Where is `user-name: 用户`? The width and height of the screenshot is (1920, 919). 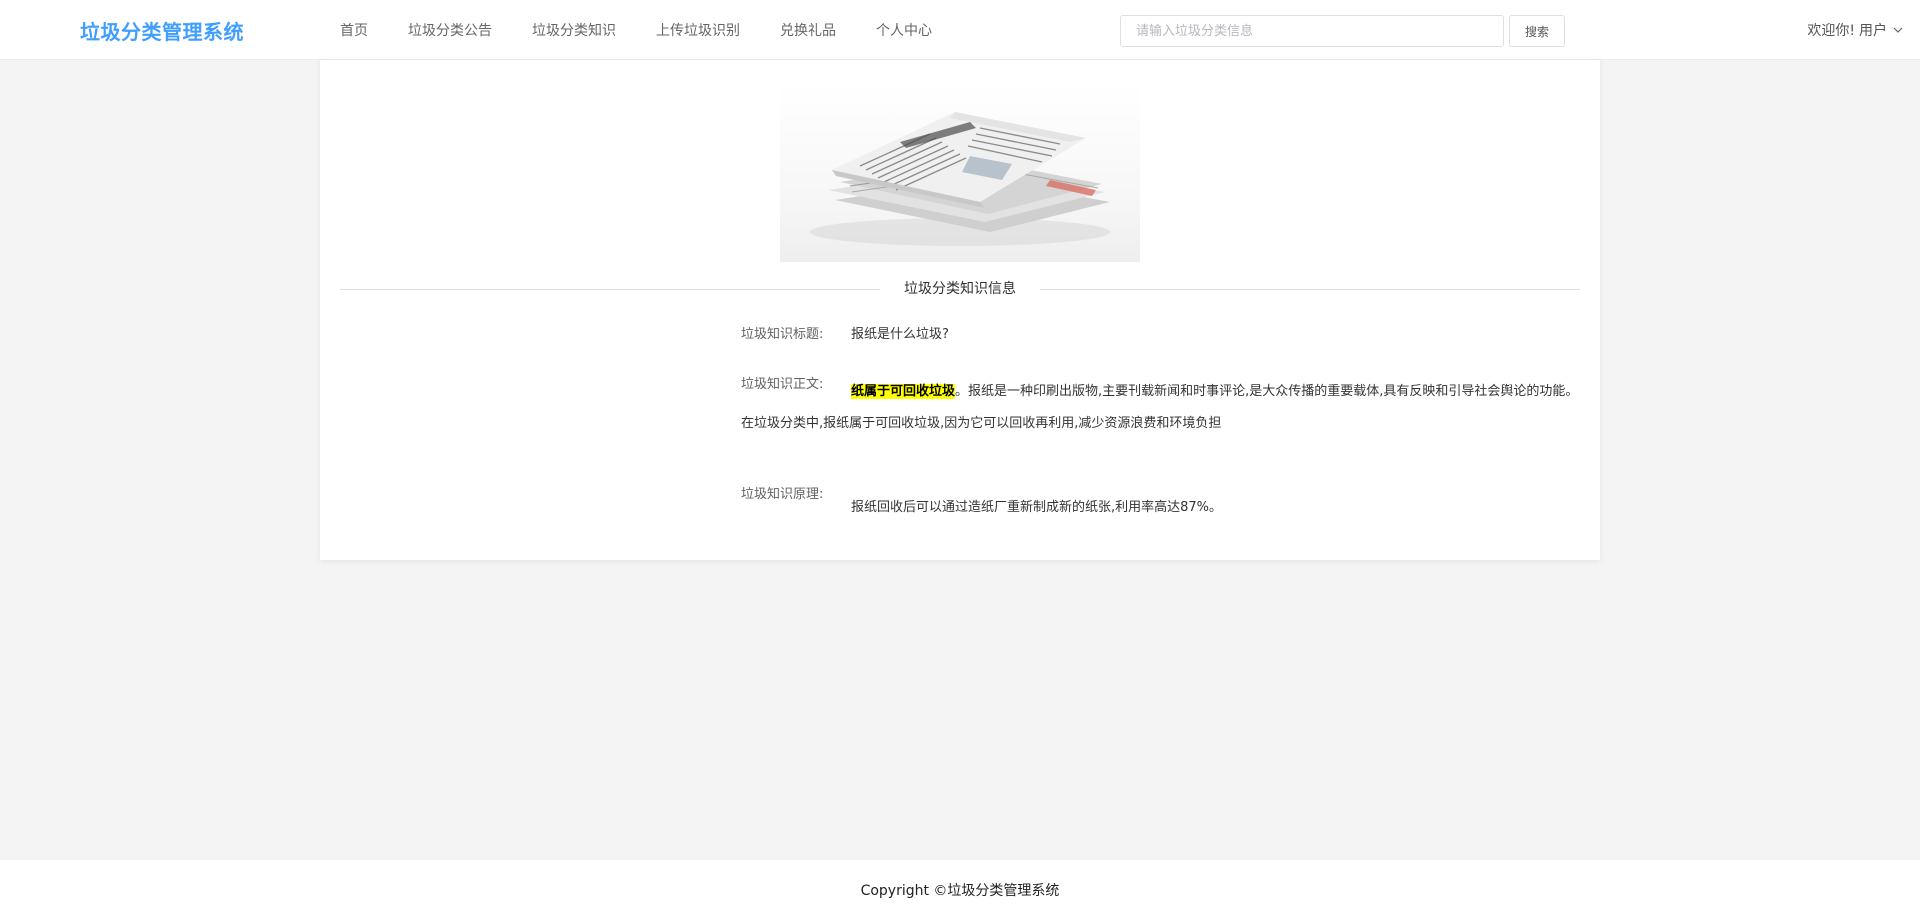
user-name: 用户 is located at coordinates (1873, 31).